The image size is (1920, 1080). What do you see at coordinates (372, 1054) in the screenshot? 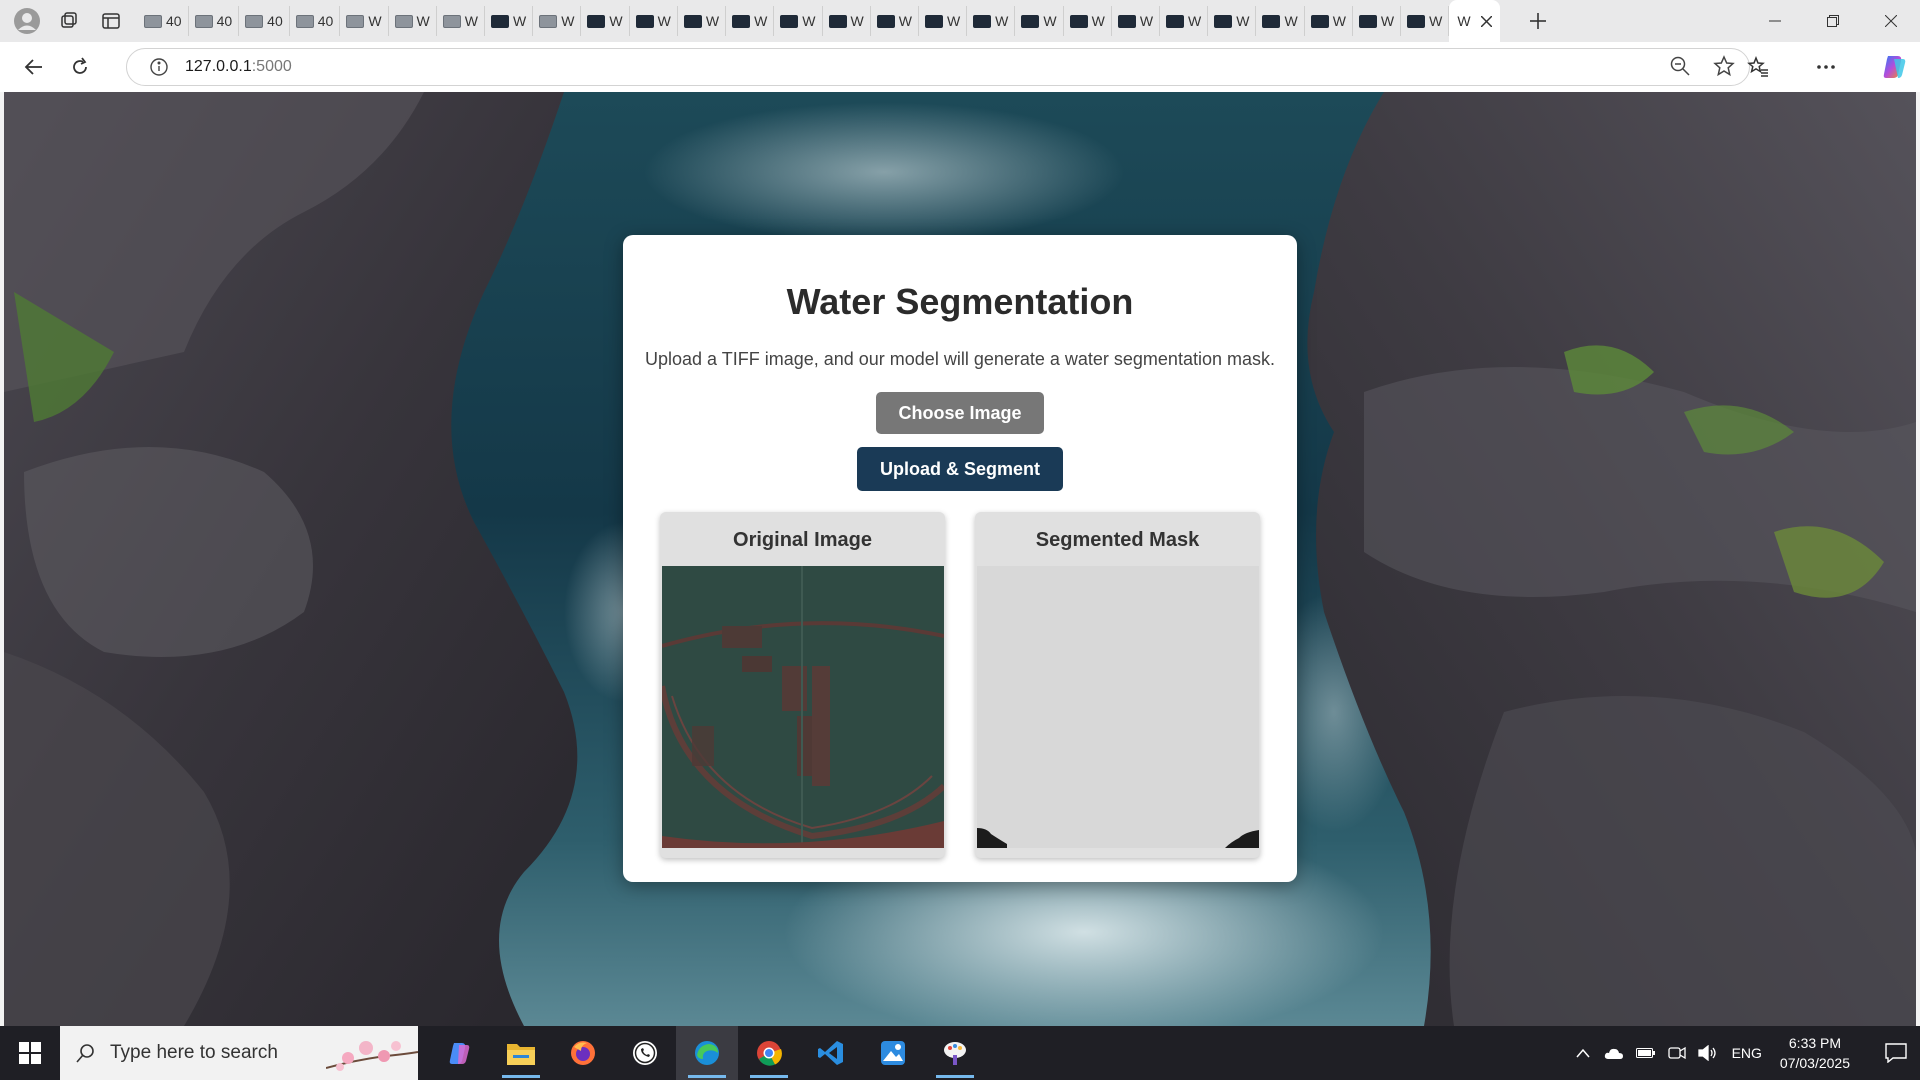
I see `cherry-blossom-icon` at bounding box center [372, 1054].